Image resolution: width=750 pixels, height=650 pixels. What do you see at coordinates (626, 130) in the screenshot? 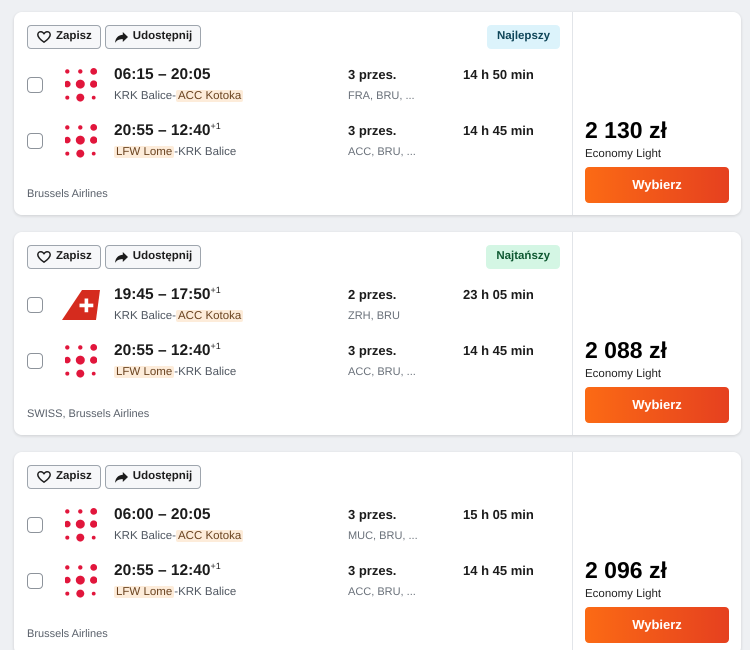
I see `price: 2 130 zł` at bounding box center [626, 130].